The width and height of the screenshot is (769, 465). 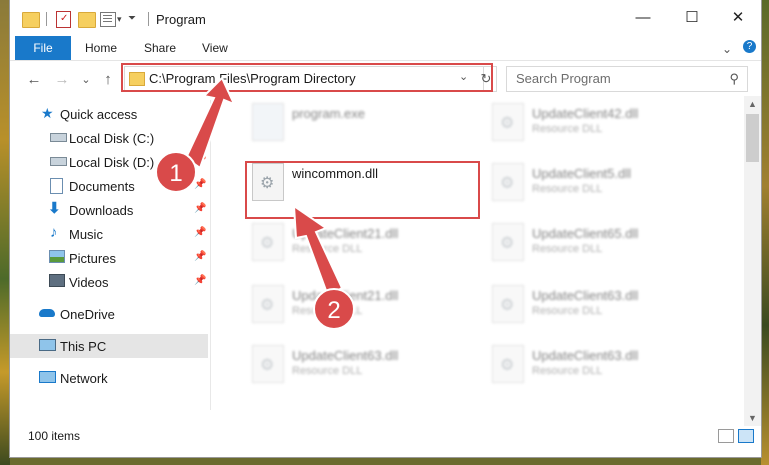 What do you see at coordinates (385, 18) in the screenshot?
I see `title-bar: ✓ ▾ ⏷ Program — ☐ ✕` at bounding box center [385, 18].